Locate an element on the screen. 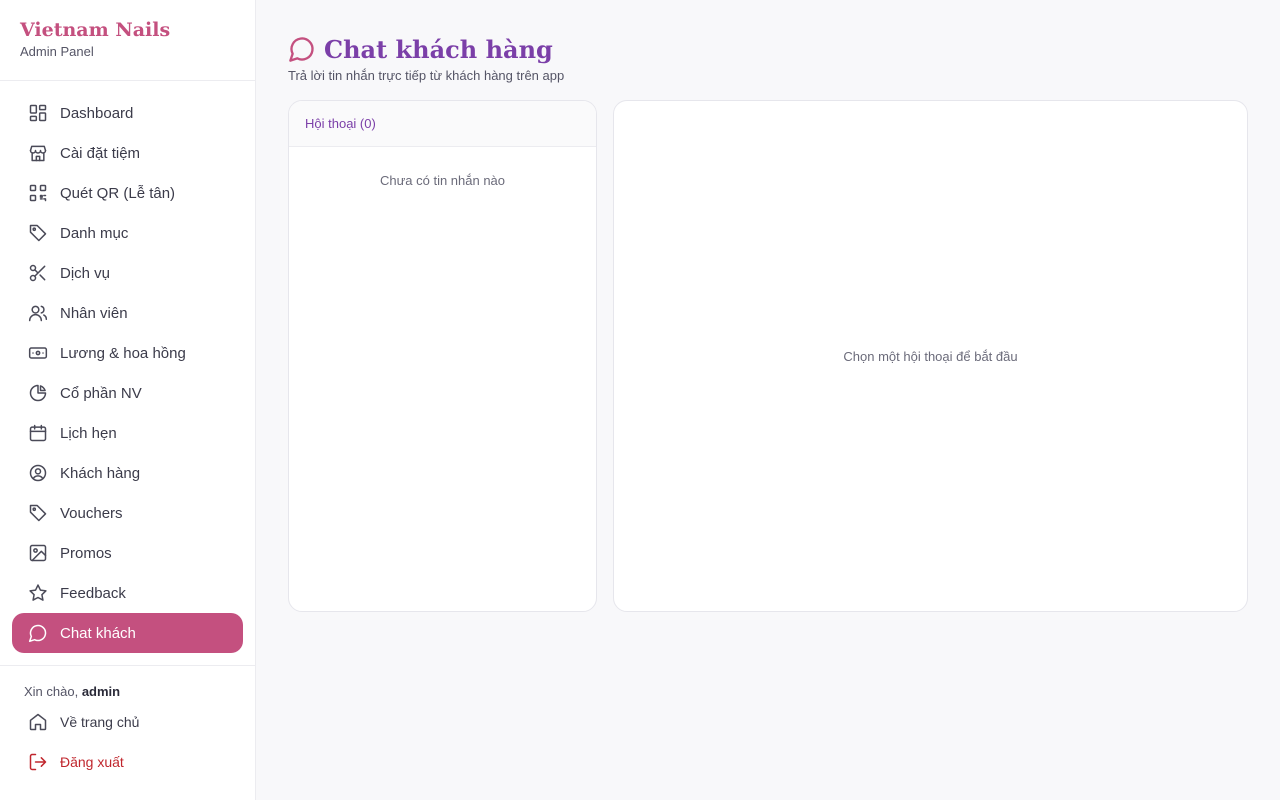 This screenshot has width=1280, height=800. pie-chart-icon is located at coordinates (38, 393).